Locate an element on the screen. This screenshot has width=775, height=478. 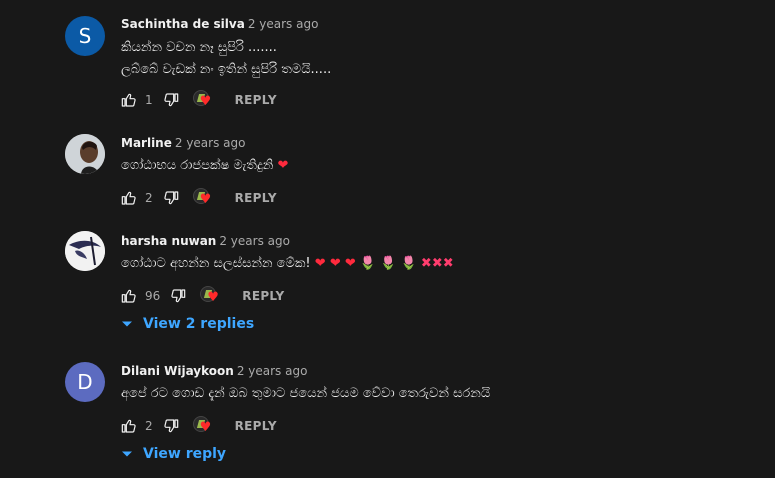
like-count: 96 is located at coordinates (153, 296).